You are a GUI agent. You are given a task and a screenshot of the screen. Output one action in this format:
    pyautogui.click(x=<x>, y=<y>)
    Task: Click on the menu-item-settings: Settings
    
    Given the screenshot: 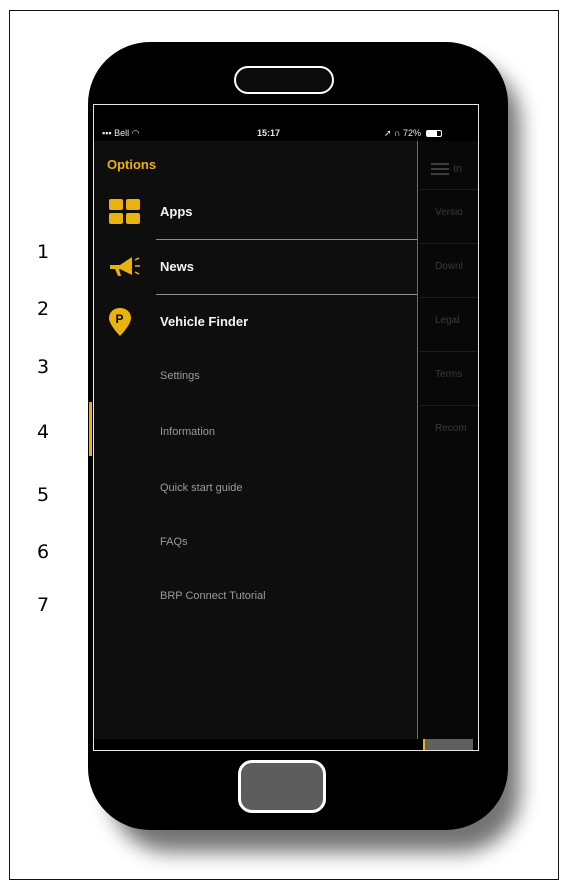 What is the action you would take?
    pyautogui.click(x=255, y=378)
    